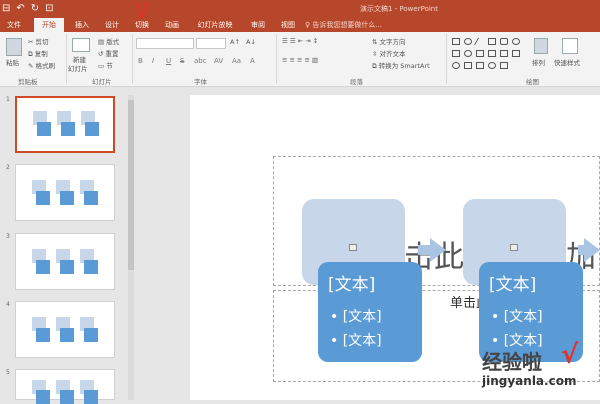  Describe the element at coordinates (538, 62) in the screenshot. I see `arrange-button: 排列` at that location.